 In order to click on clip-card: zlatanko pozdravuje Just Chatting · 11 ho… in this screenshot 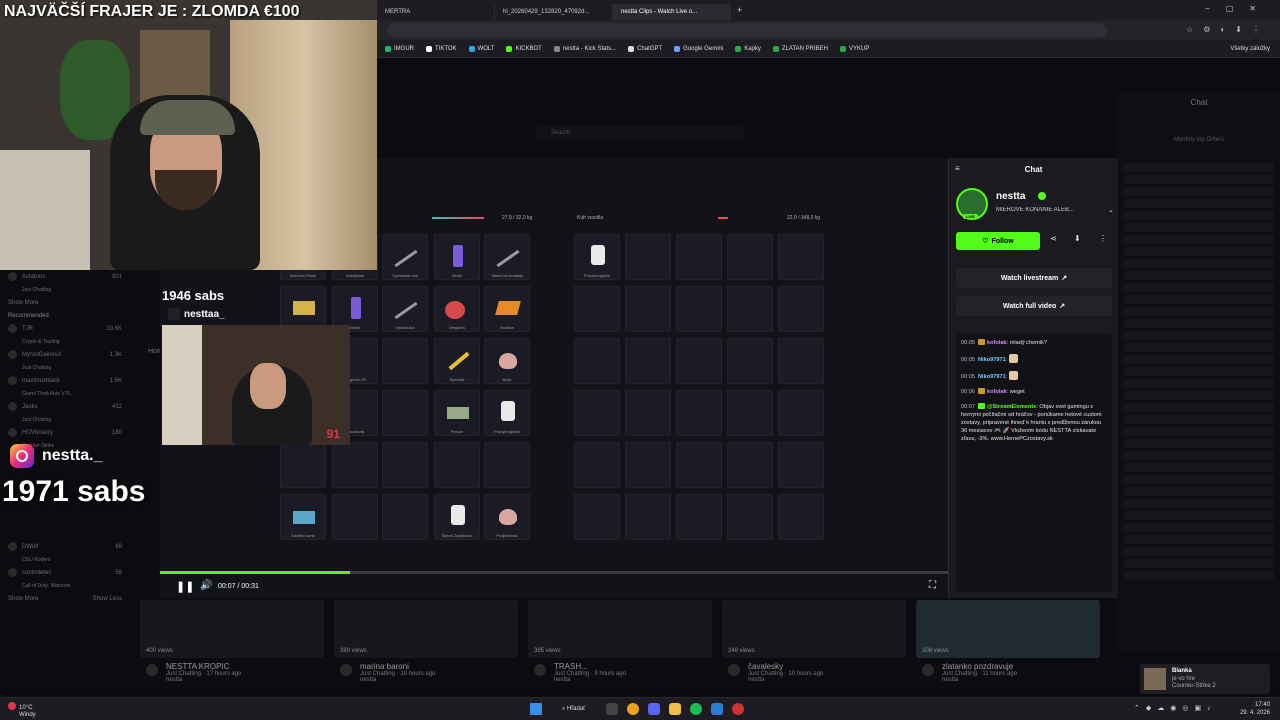, I will do `click(1008, 672)`.